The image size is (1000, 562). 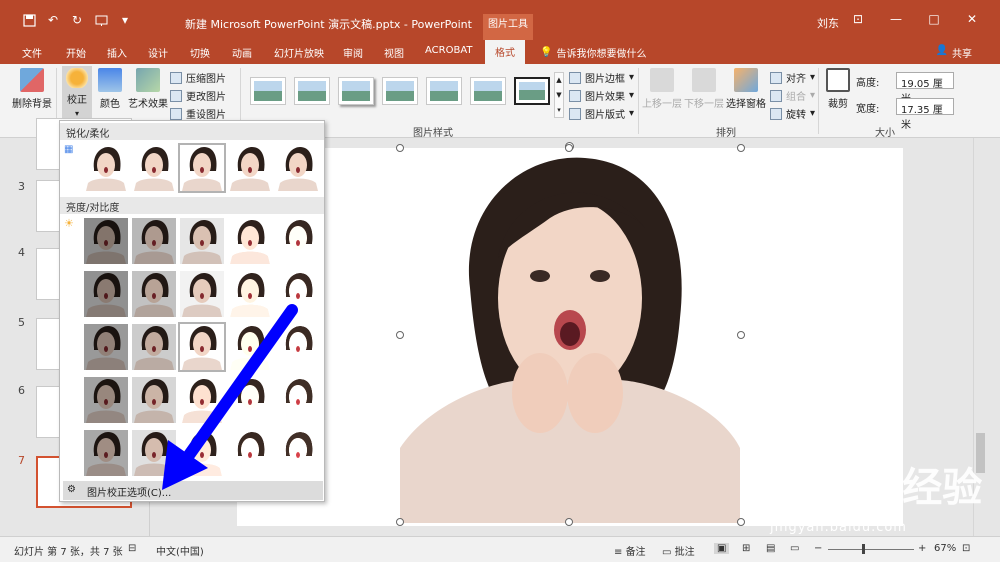 What do you see at coordinates (925, 114) in the screenshot?
I see `width-field: 17.35 厘米` at bounding box center [925, 114].